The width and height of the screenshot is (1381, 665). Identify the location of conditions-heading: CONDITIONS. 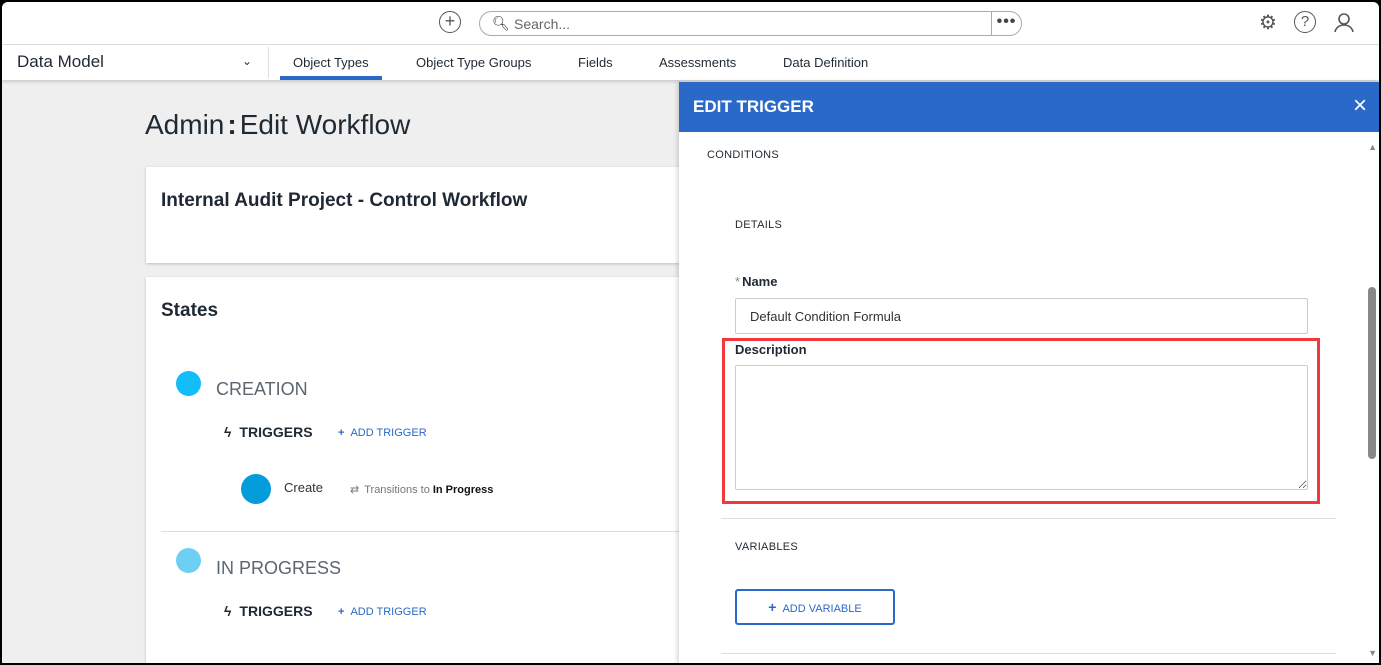
(743, 155).